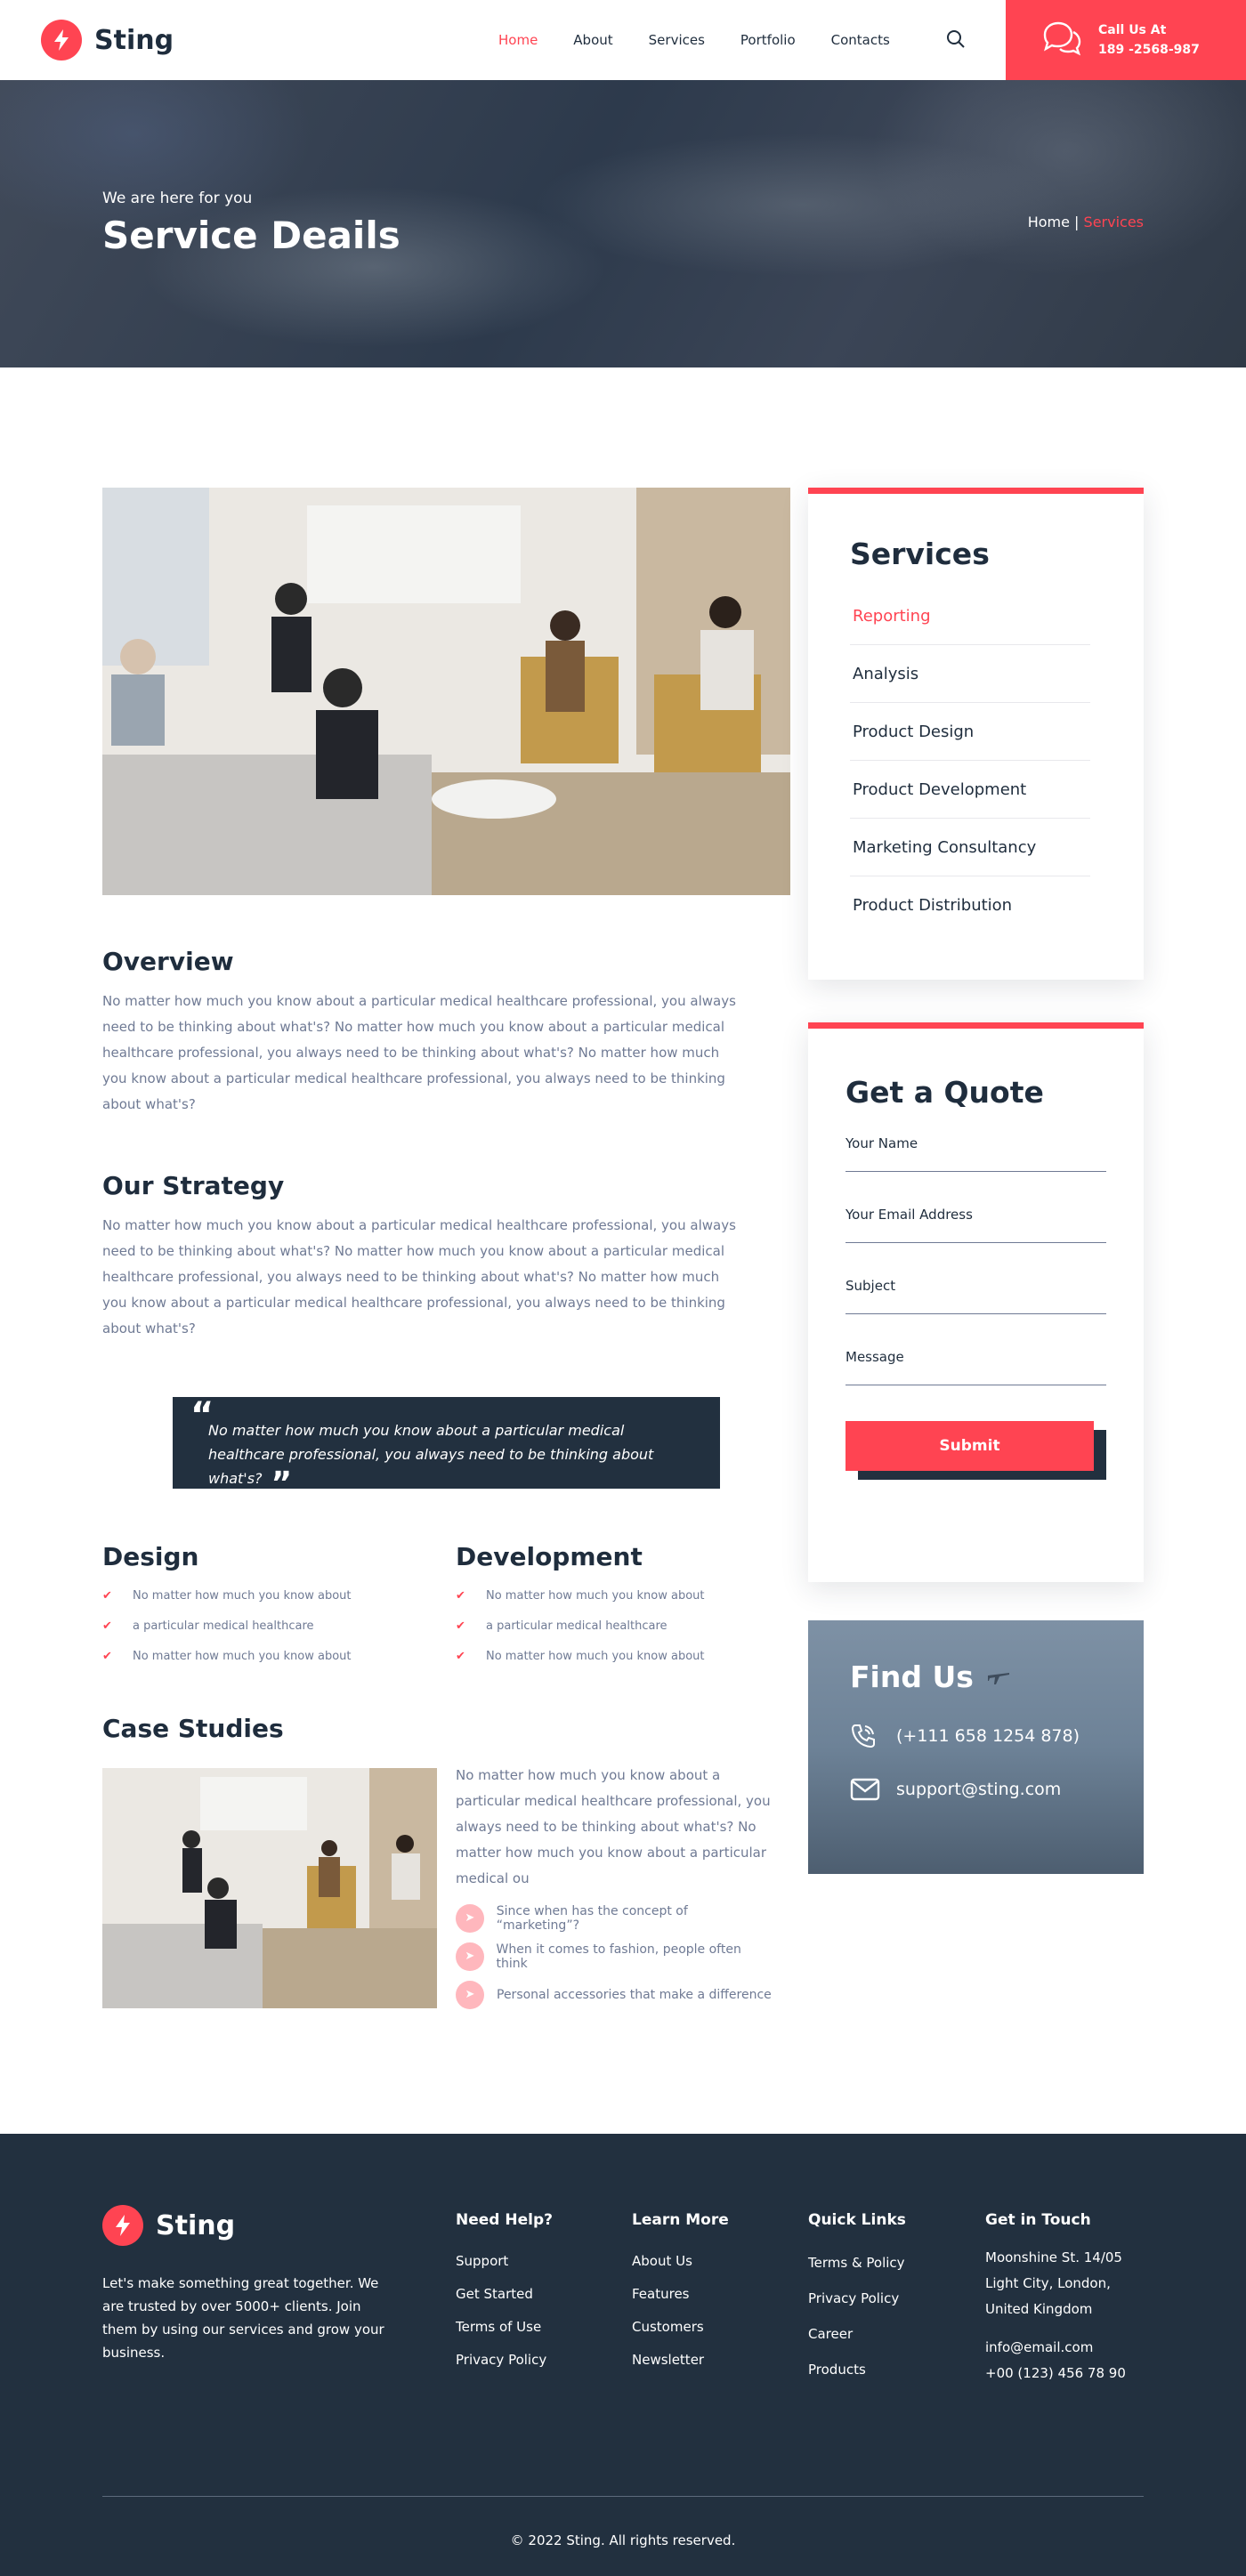 The image size is (1246, 2576). I want to click on footer-divider, so click(623, 2496).